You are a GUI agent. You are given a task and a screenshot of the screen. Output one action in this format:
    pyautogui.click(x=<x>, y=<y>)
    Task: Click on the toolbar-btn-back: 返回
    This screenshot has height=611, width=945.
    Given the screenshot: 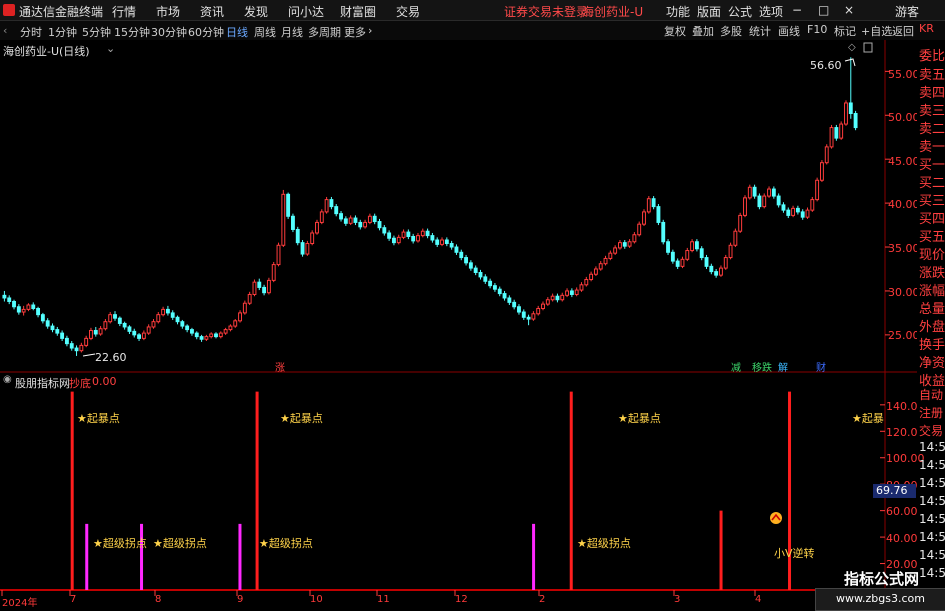 What is the action you would take?
    pyautogui.click(x=903, y=31)
    